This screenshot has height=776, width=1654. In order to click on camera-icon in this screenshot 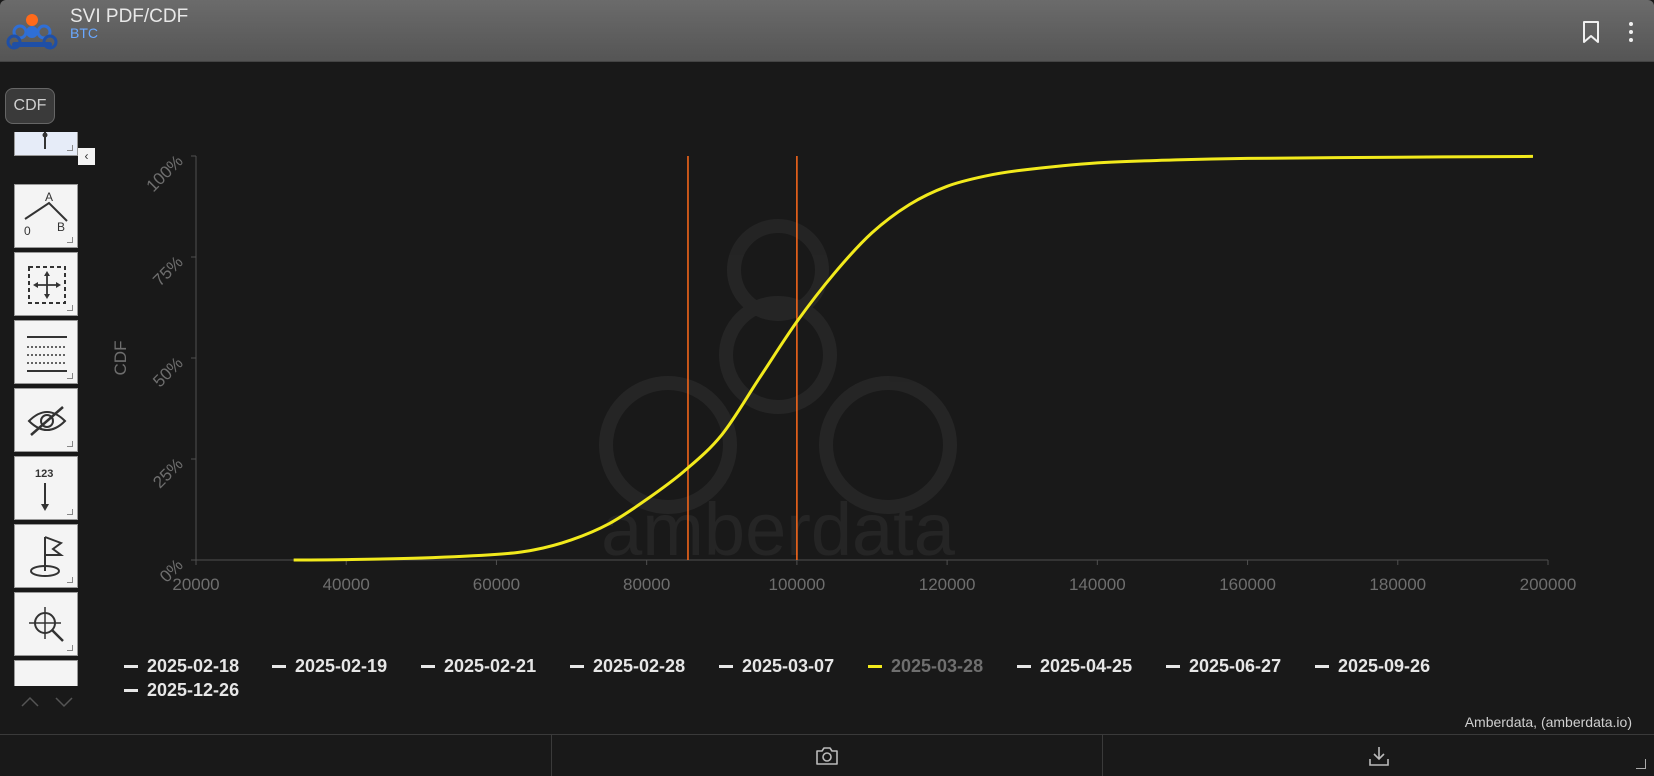, I will do `click(827, 756)`.